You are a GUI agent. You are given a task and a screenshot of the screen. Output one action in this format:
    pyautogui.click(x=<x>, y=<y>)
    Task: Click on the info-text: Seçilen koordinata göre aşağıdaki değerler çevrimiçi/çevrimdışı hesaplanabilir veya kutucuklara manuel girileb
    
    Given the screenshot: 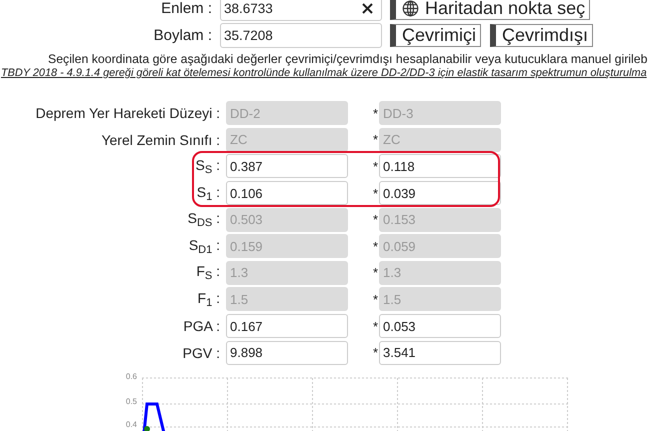 What is the action you would take?
    pyautogui.click(x=347, y=59)
    